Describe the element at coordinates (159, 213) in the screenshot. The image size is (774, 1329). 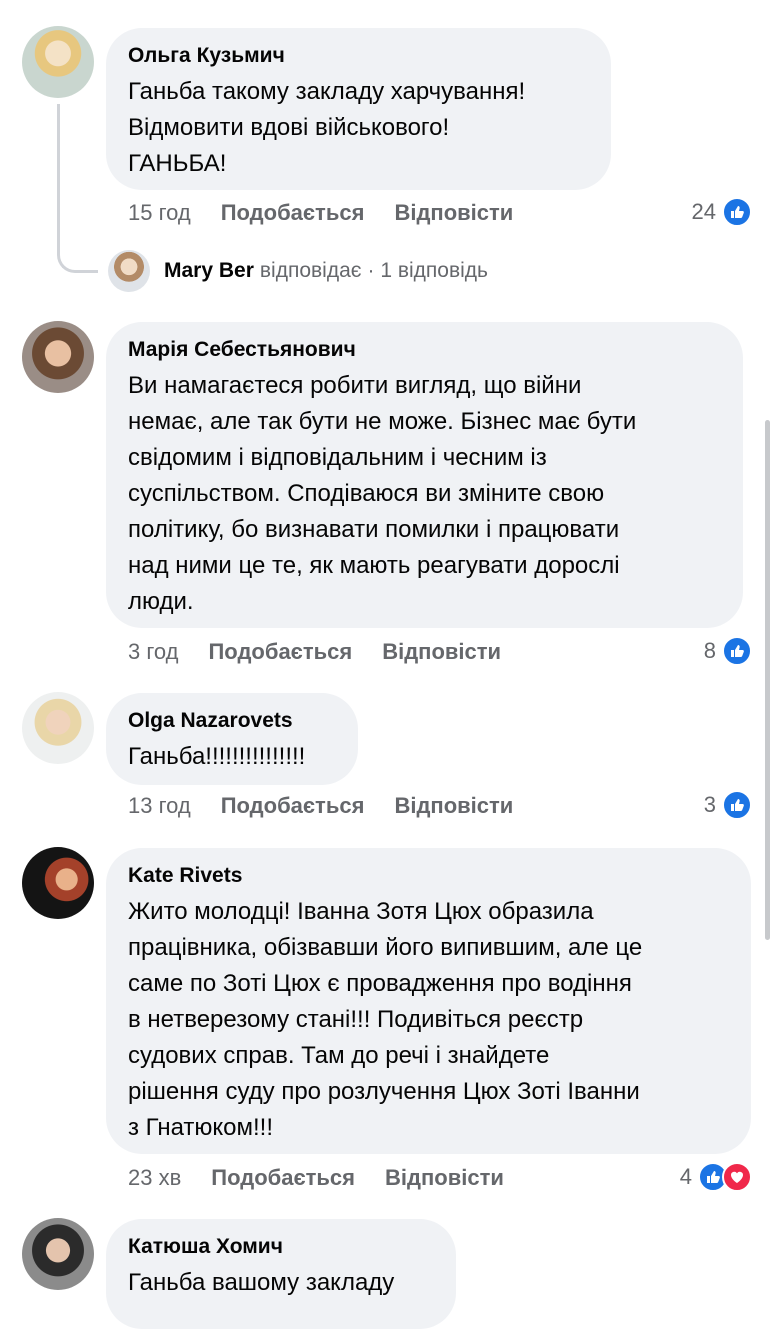
I see `comment-time: 15 год` at that location.